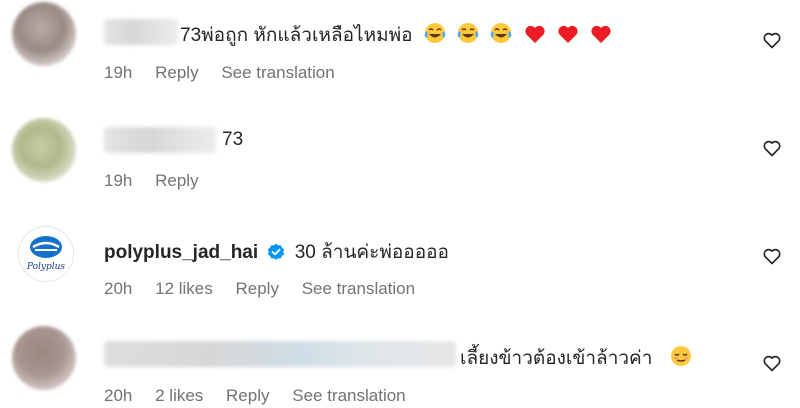 Image resolution: width=800 pixels, height=408 pixels. What do you see at coordinates (296, 35) in the screenshot?
I see `comment-body: 73พ่อถูก หักแล้วเหลือไหมพ่อ` at bounding box center [296, 35].